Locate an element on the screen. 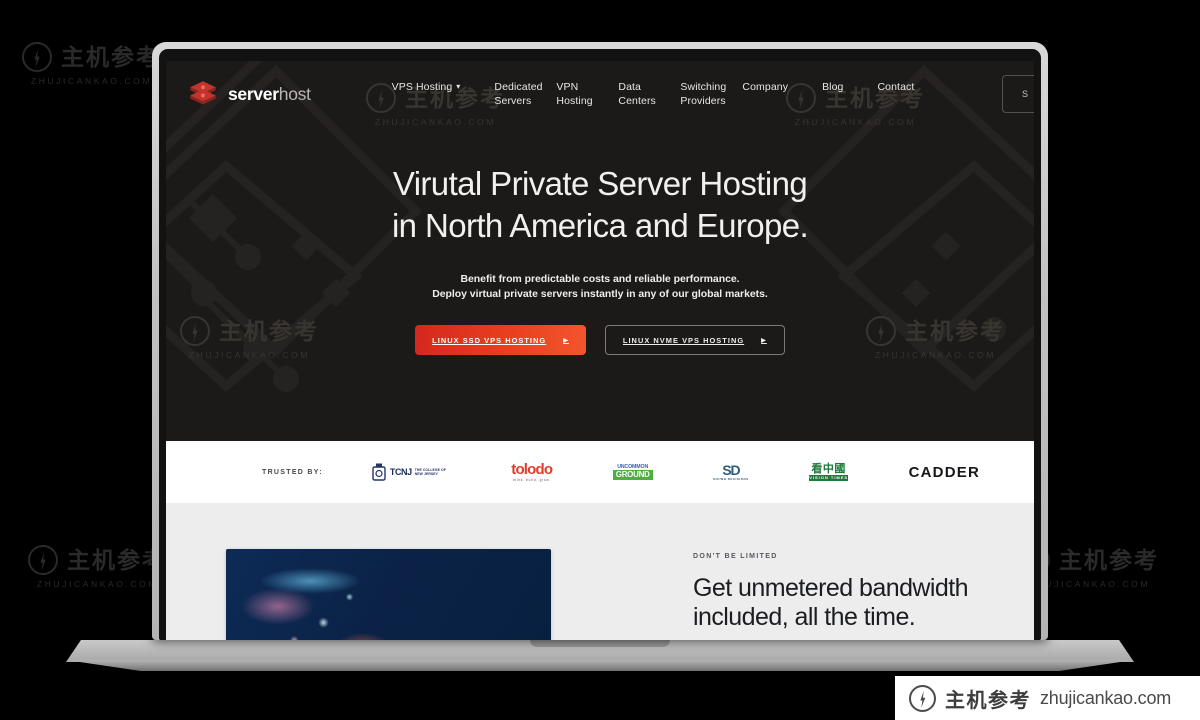 Image resolution: width=1200 pixels, height=720 pixels. tolodo-logo: tolodo think. build. grow. is located at coordinates (532, 471).